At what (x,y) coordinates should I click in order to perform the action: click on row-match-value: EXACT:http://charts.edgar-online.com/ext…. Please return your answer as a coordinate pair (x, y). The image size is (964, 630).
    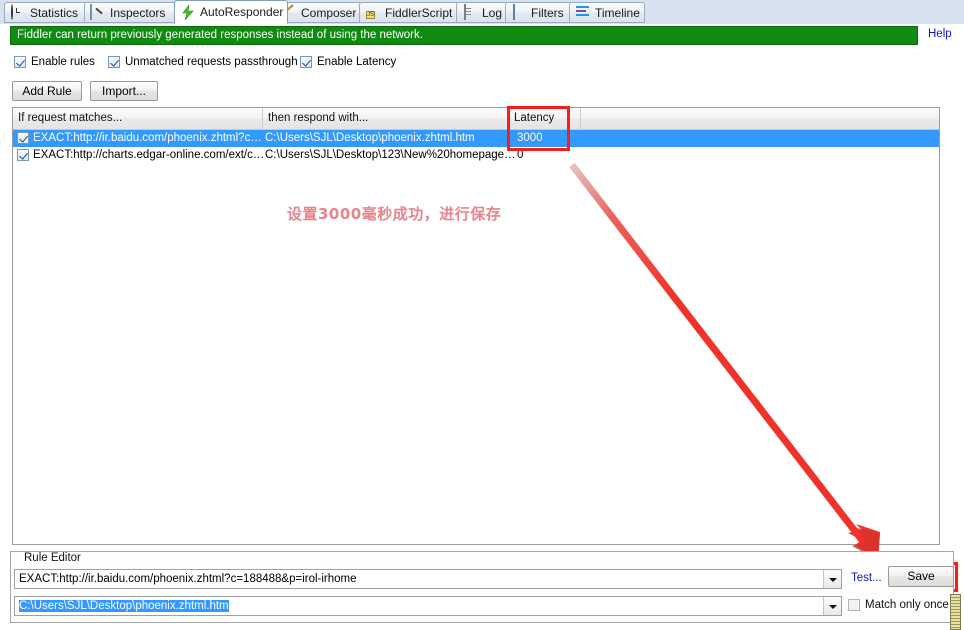
    Looking at the image, I should click on (148, 155).